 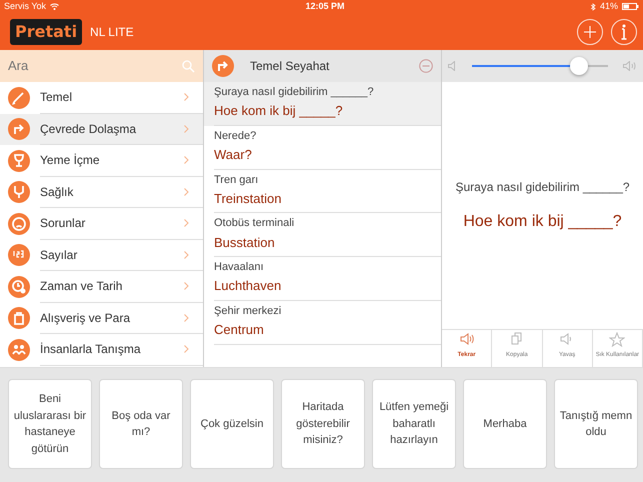 What do you see at coordinates (232, 424) in the screenshot?
I see `phrase-card: Çok güzelsin` at bounding box center [232, 424].